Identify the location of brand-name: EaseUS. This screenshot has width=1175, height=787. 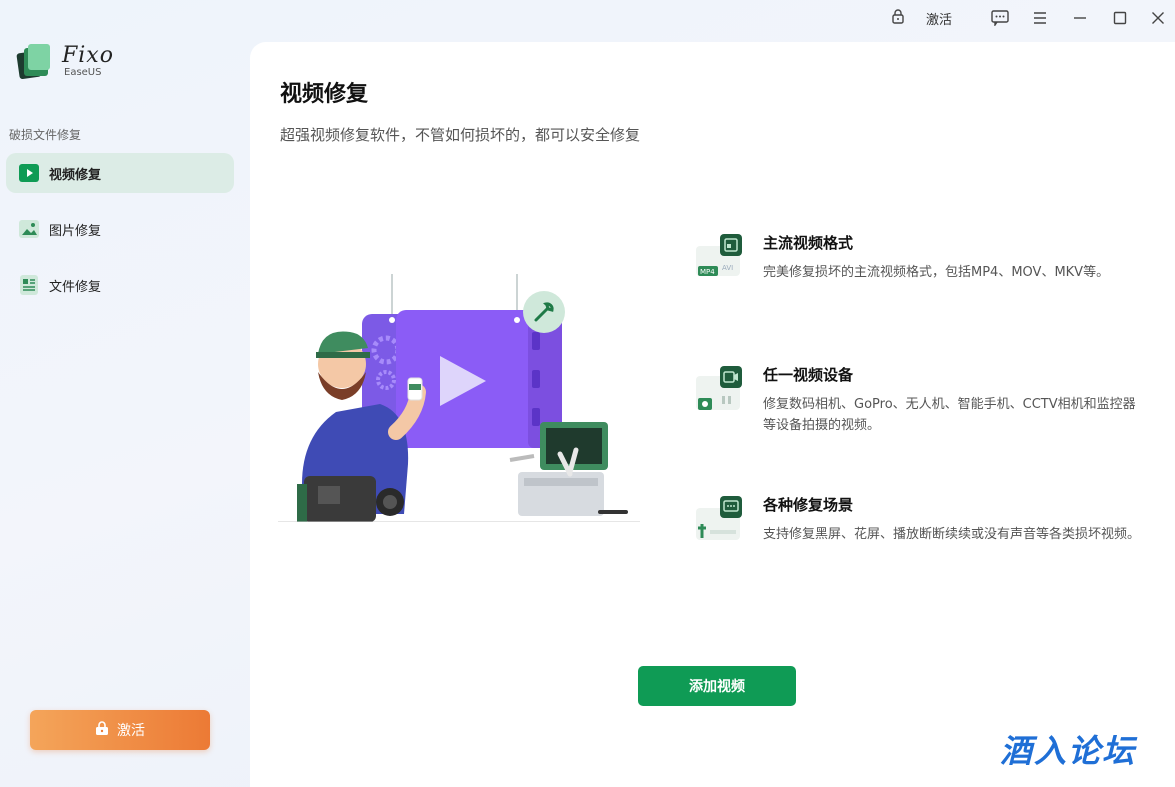
(83, 72).